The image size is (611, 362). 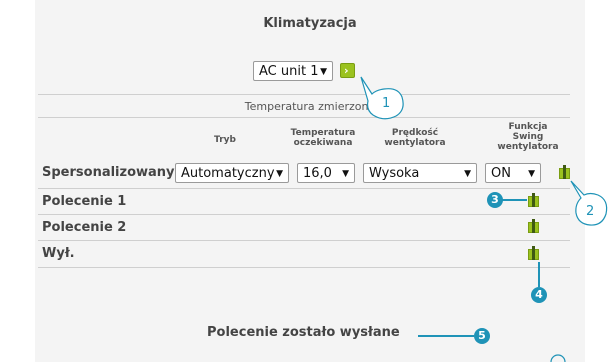 I want to click on fan-speed-select-value: Wysoka, so click(x=394, y=173).